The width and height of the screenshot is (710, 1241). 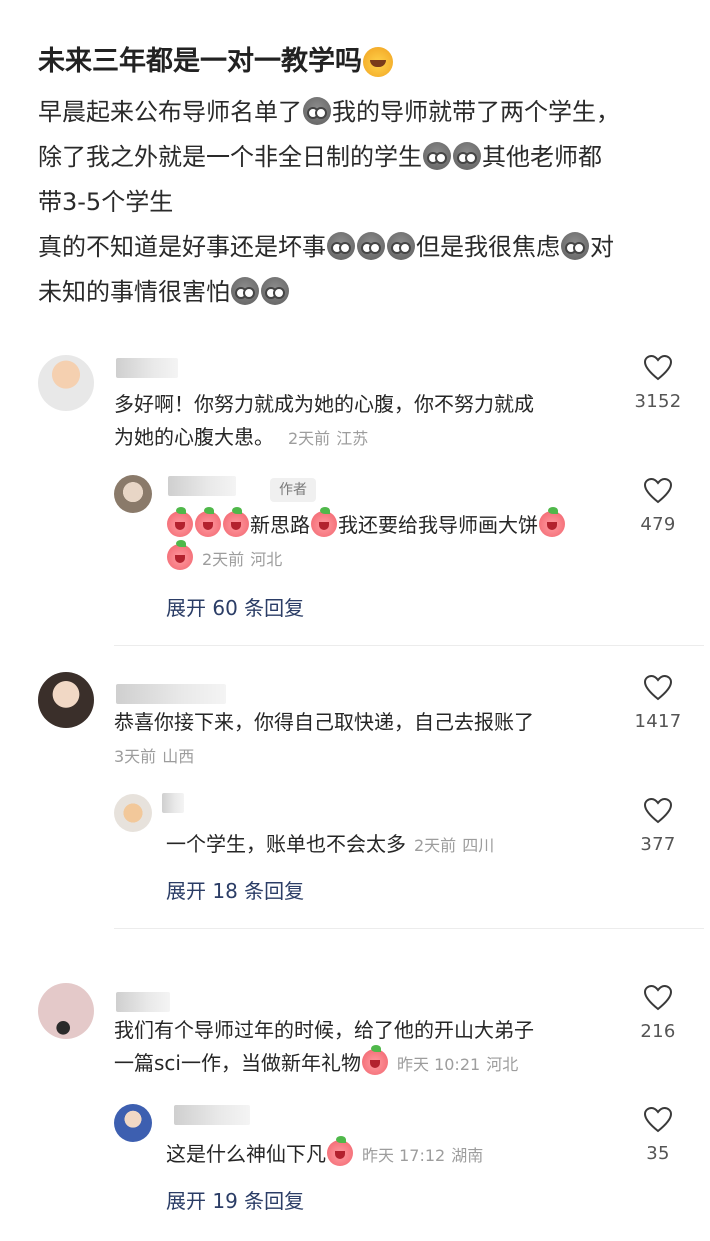 What do you see at coordinates (658, 826) in the screenshot?
I see `like-button: 377` at bounding box center [658, 826].